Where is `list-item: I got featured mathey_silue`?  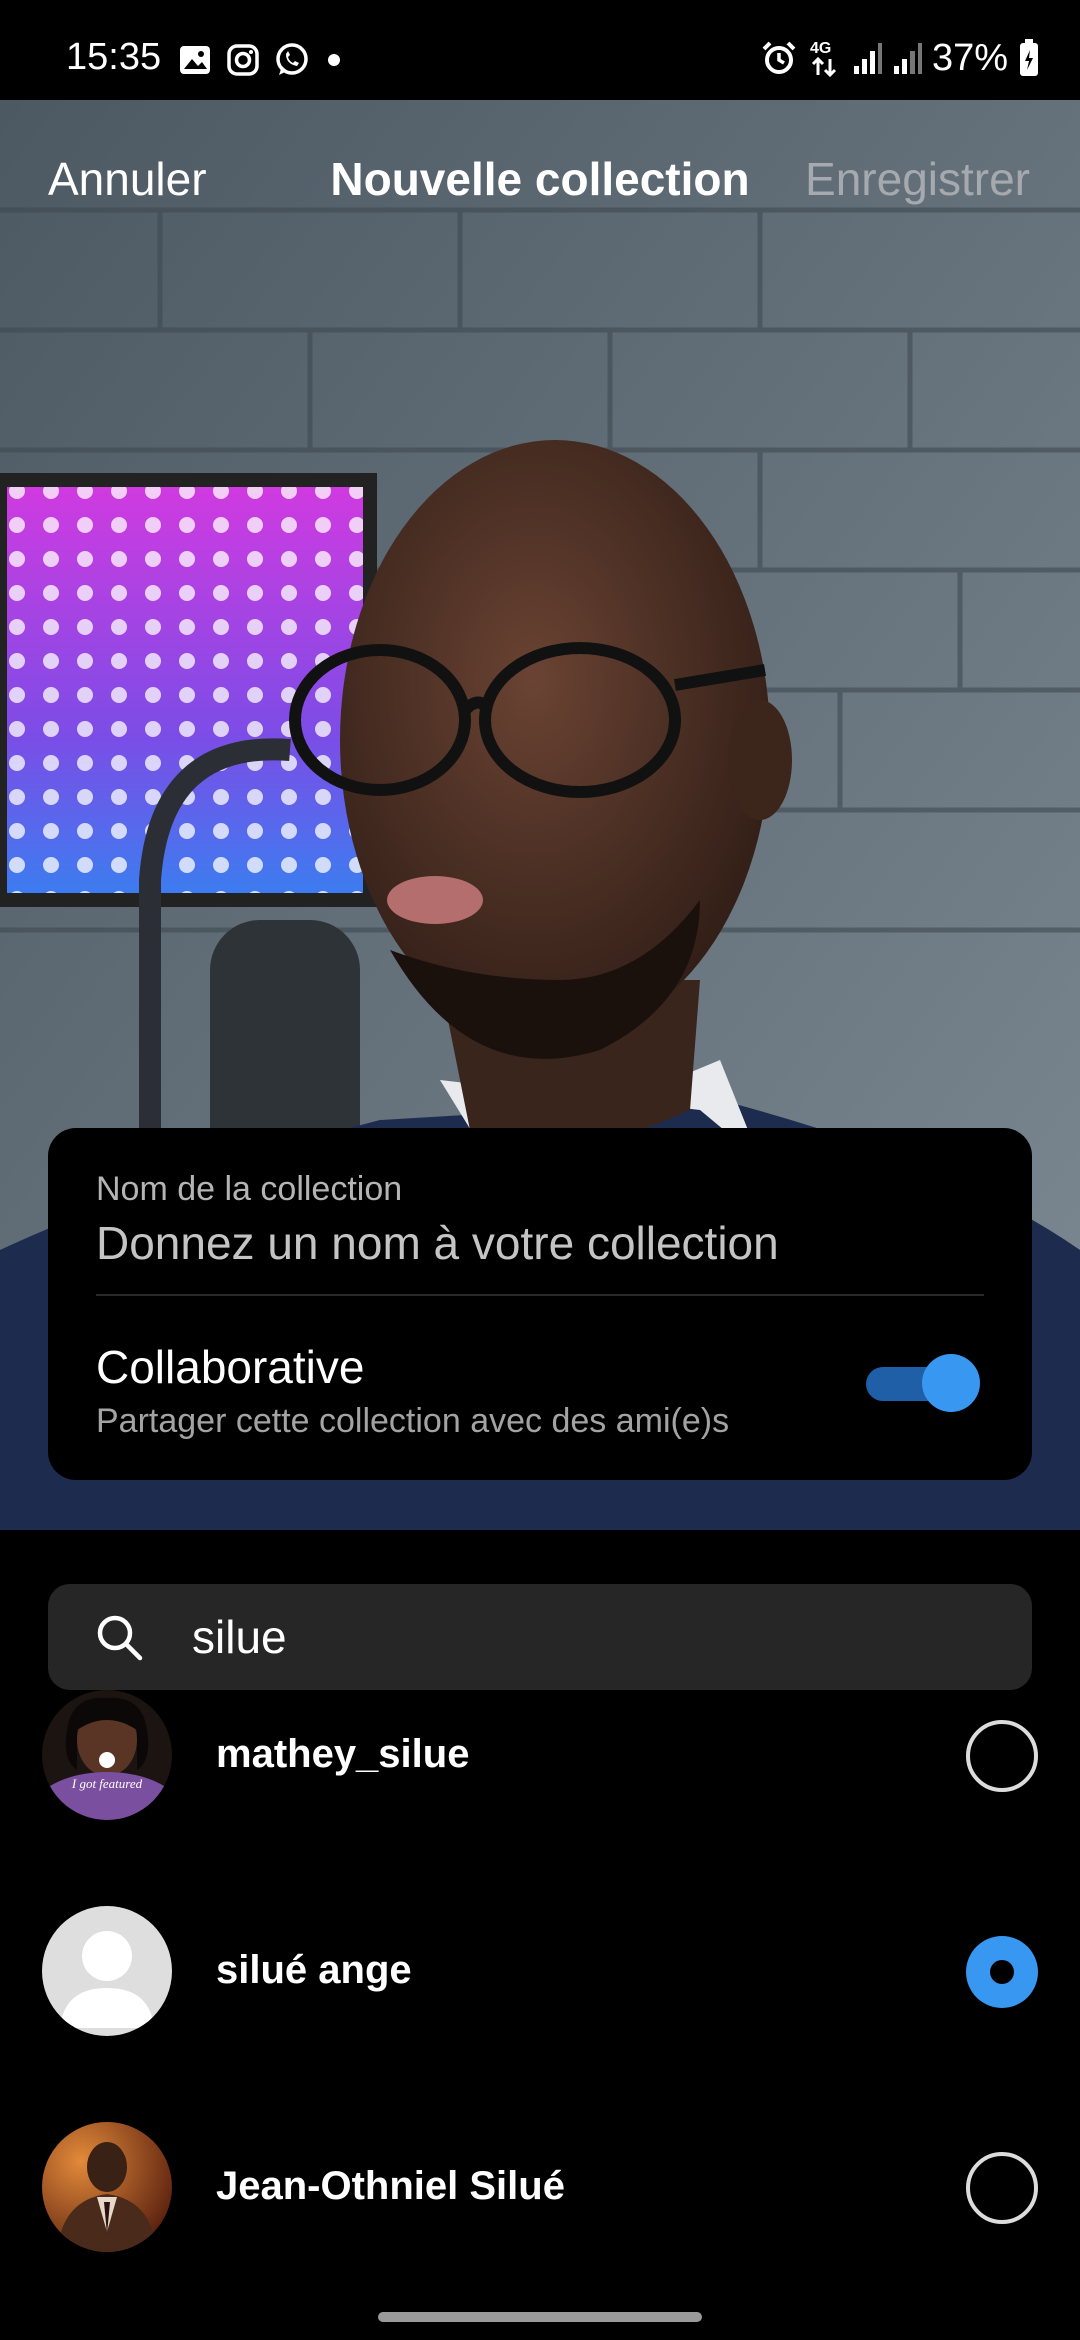
list-item: I got featured mathey_silue is located at coordinates (540, 1755).